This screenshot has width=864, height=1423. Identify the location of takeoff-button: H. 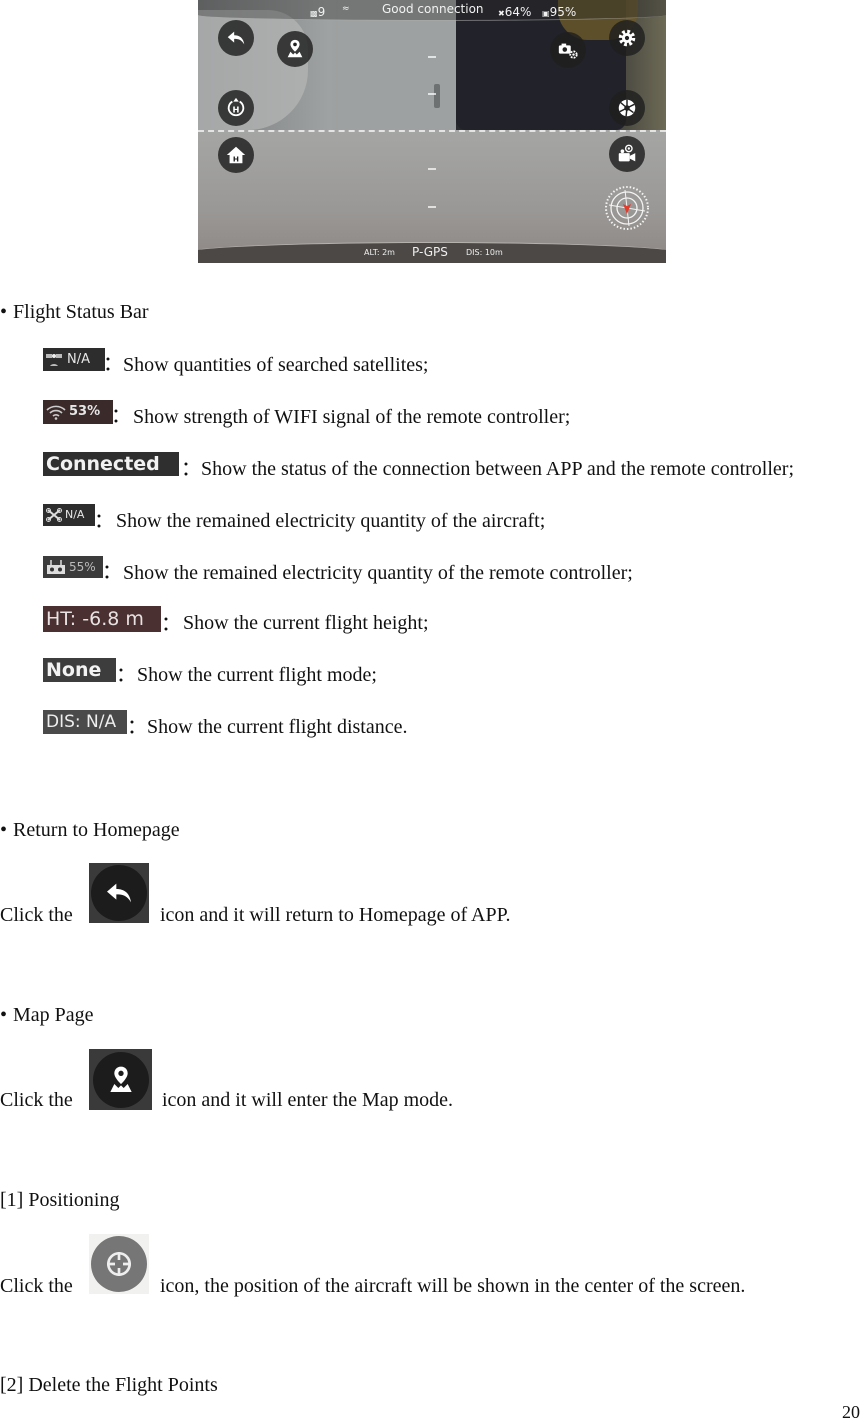
(236, 108).